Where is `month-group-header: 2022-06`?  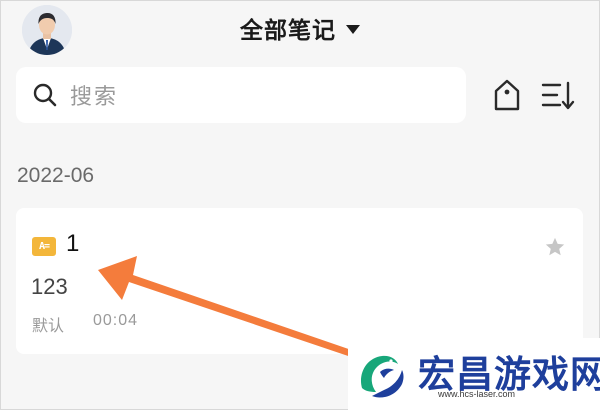
month-group-header: 2022-06 is located at coordinates (56, 175).